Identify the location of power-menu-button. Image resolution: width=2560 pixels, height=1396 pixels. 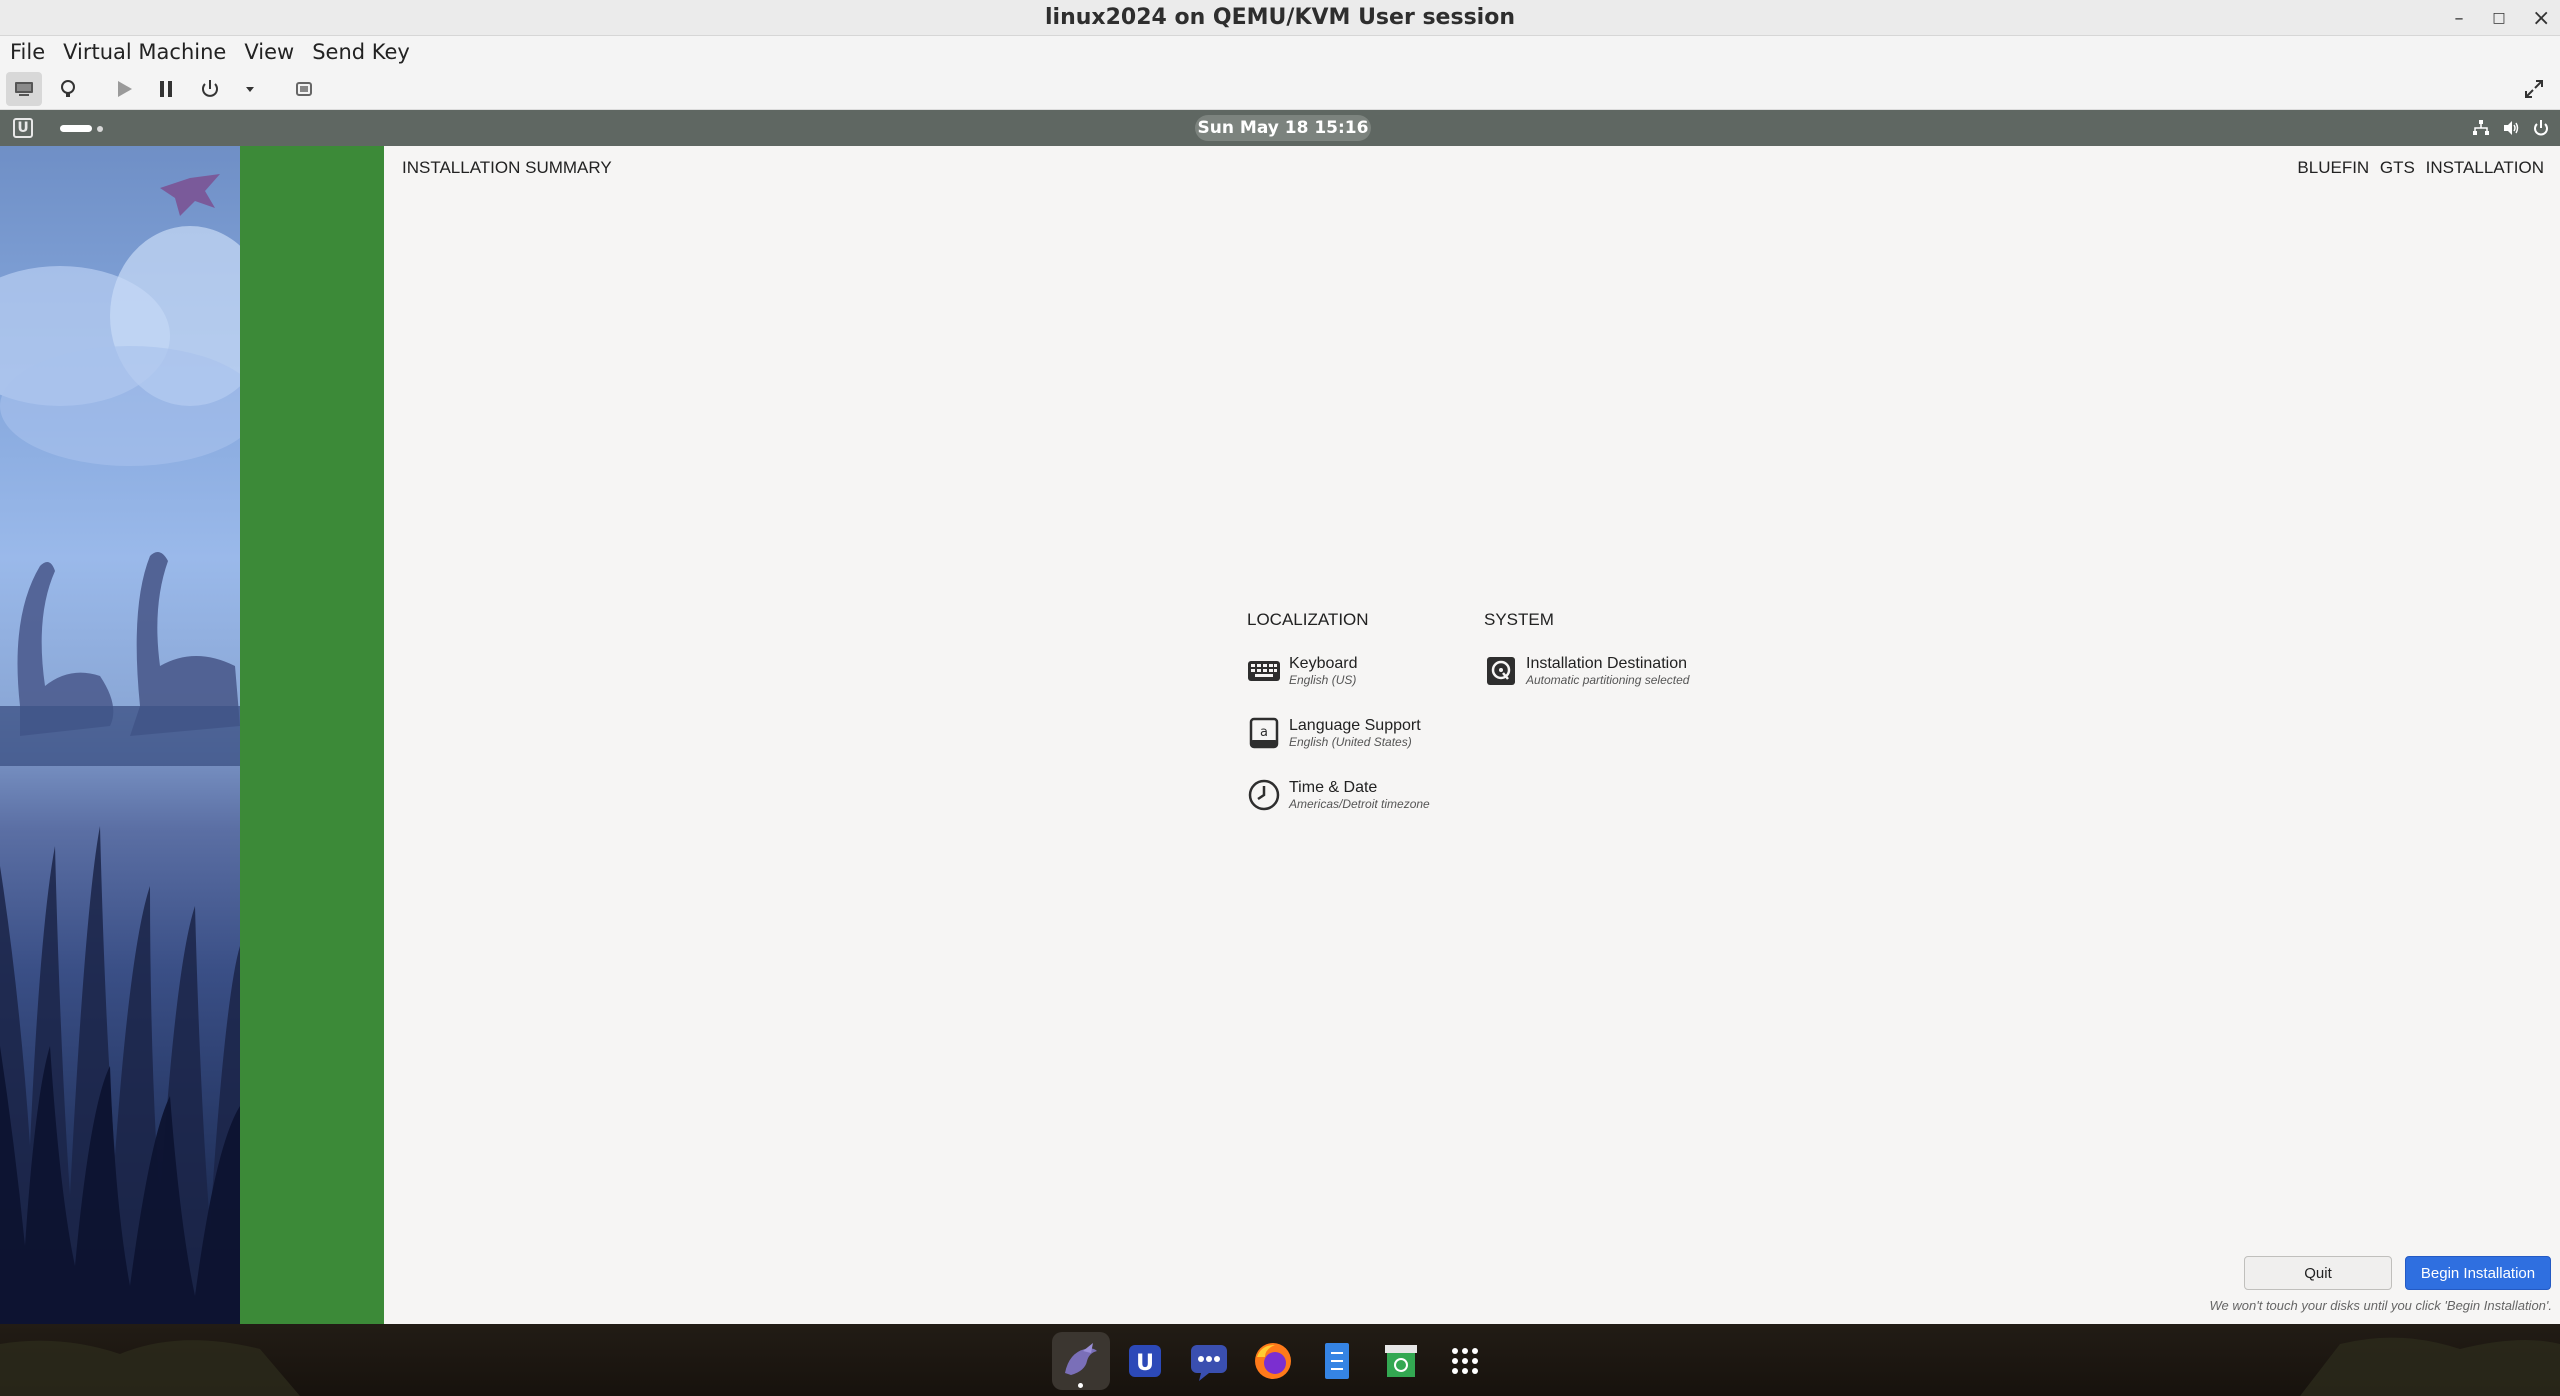
(250, 89).